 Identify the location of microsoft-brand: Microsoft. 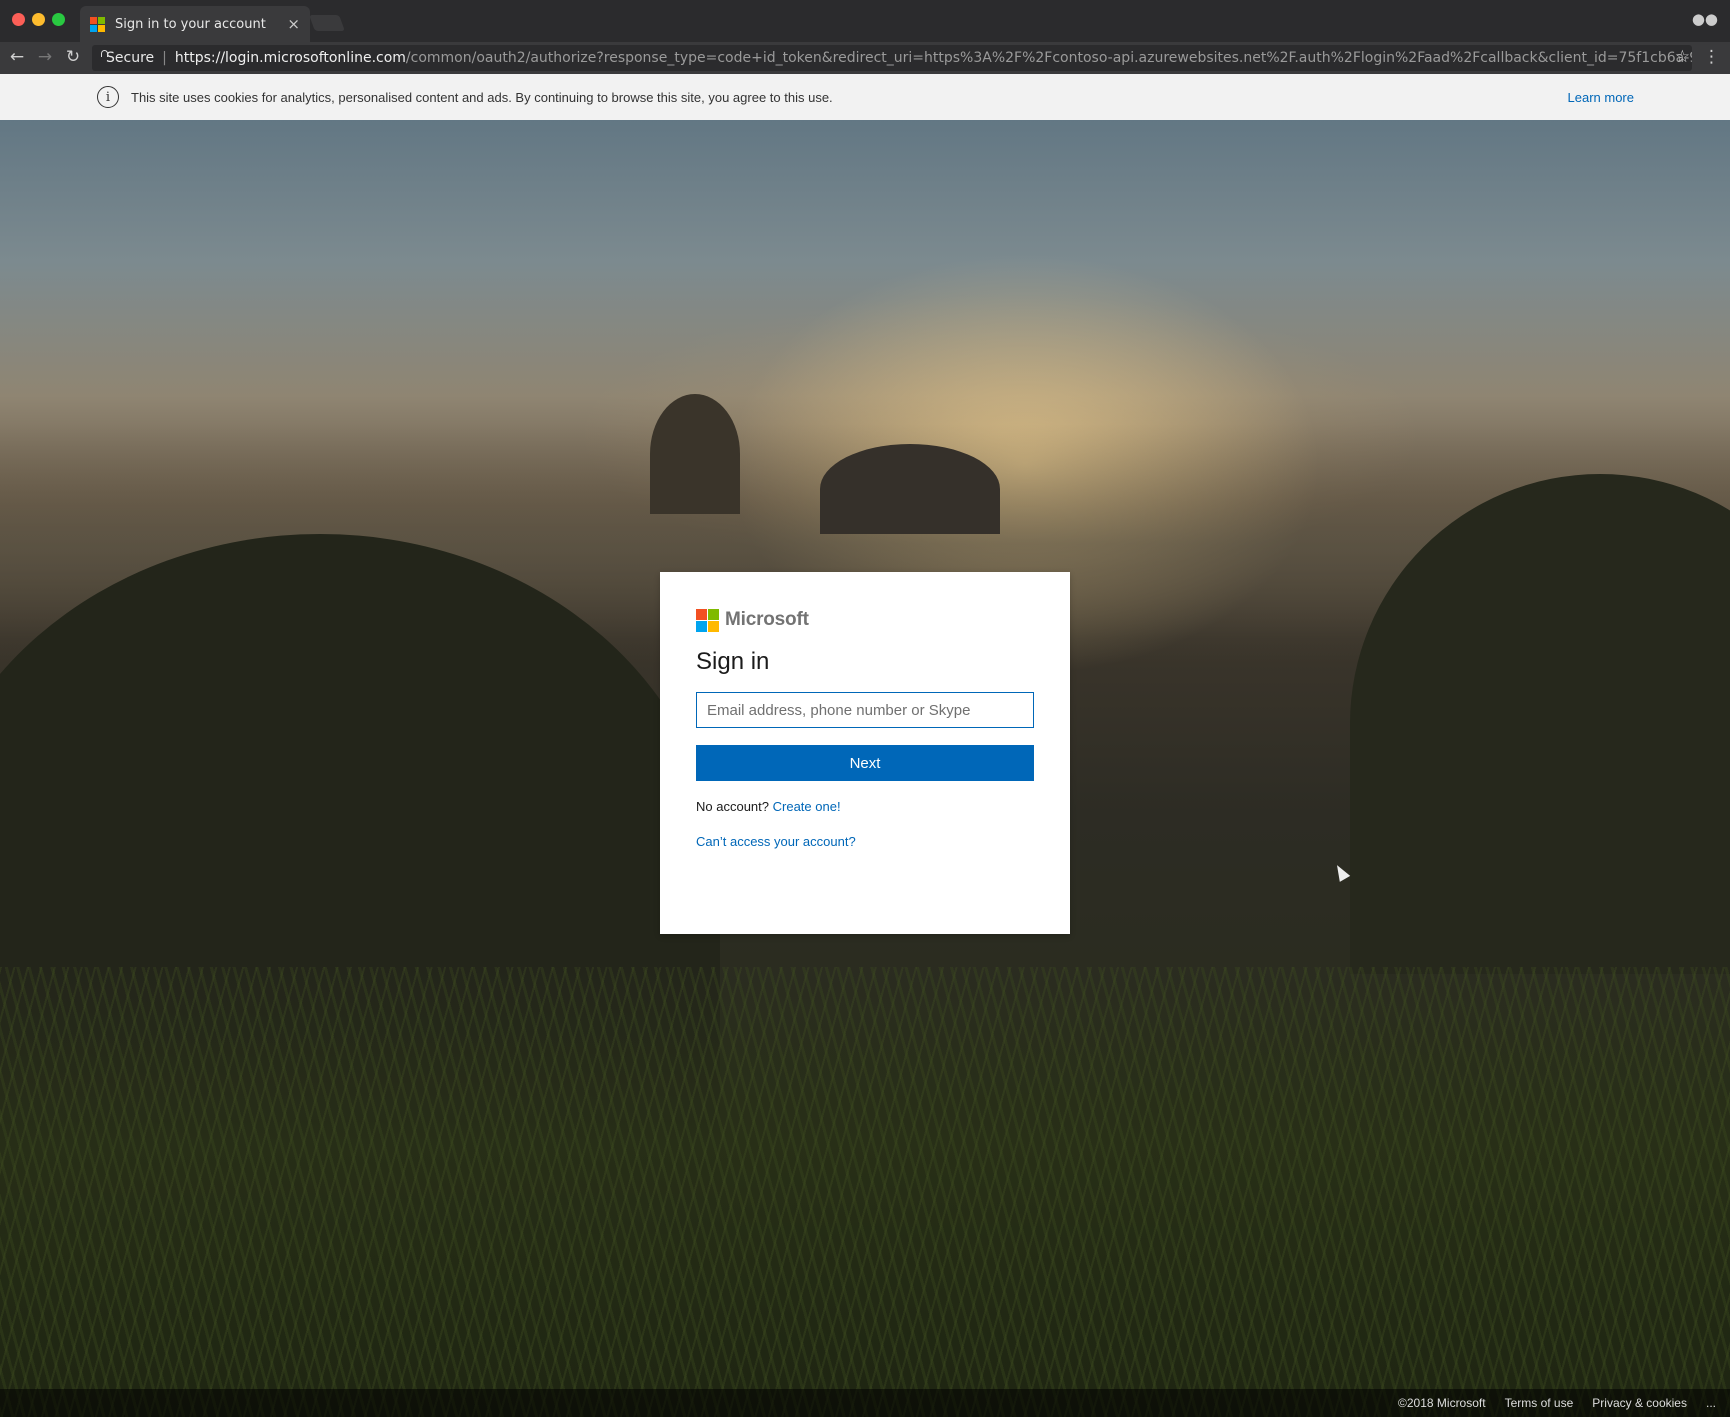
(865, 620).